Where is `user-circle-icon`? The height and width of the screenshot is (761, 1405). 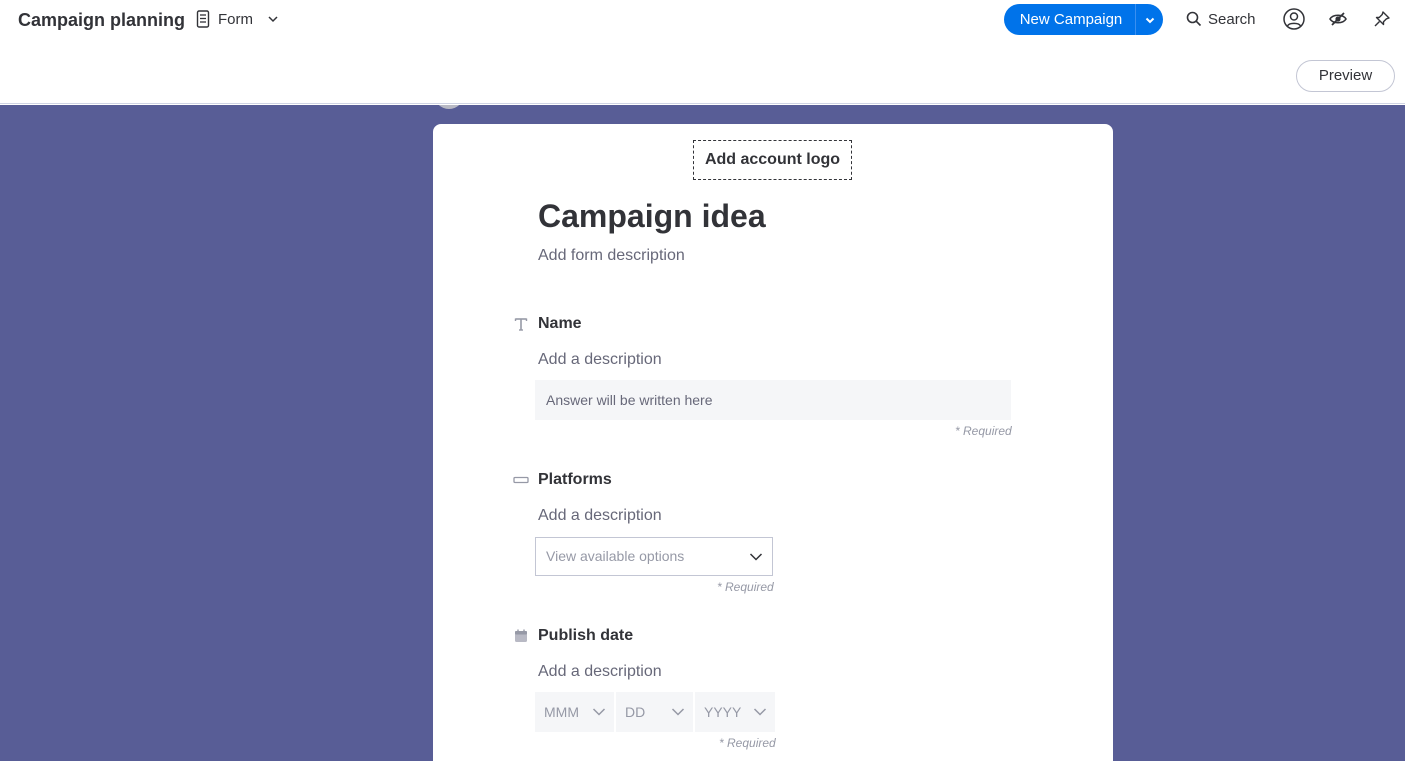 user-circle-icon is located at coordinates (1294, 19).